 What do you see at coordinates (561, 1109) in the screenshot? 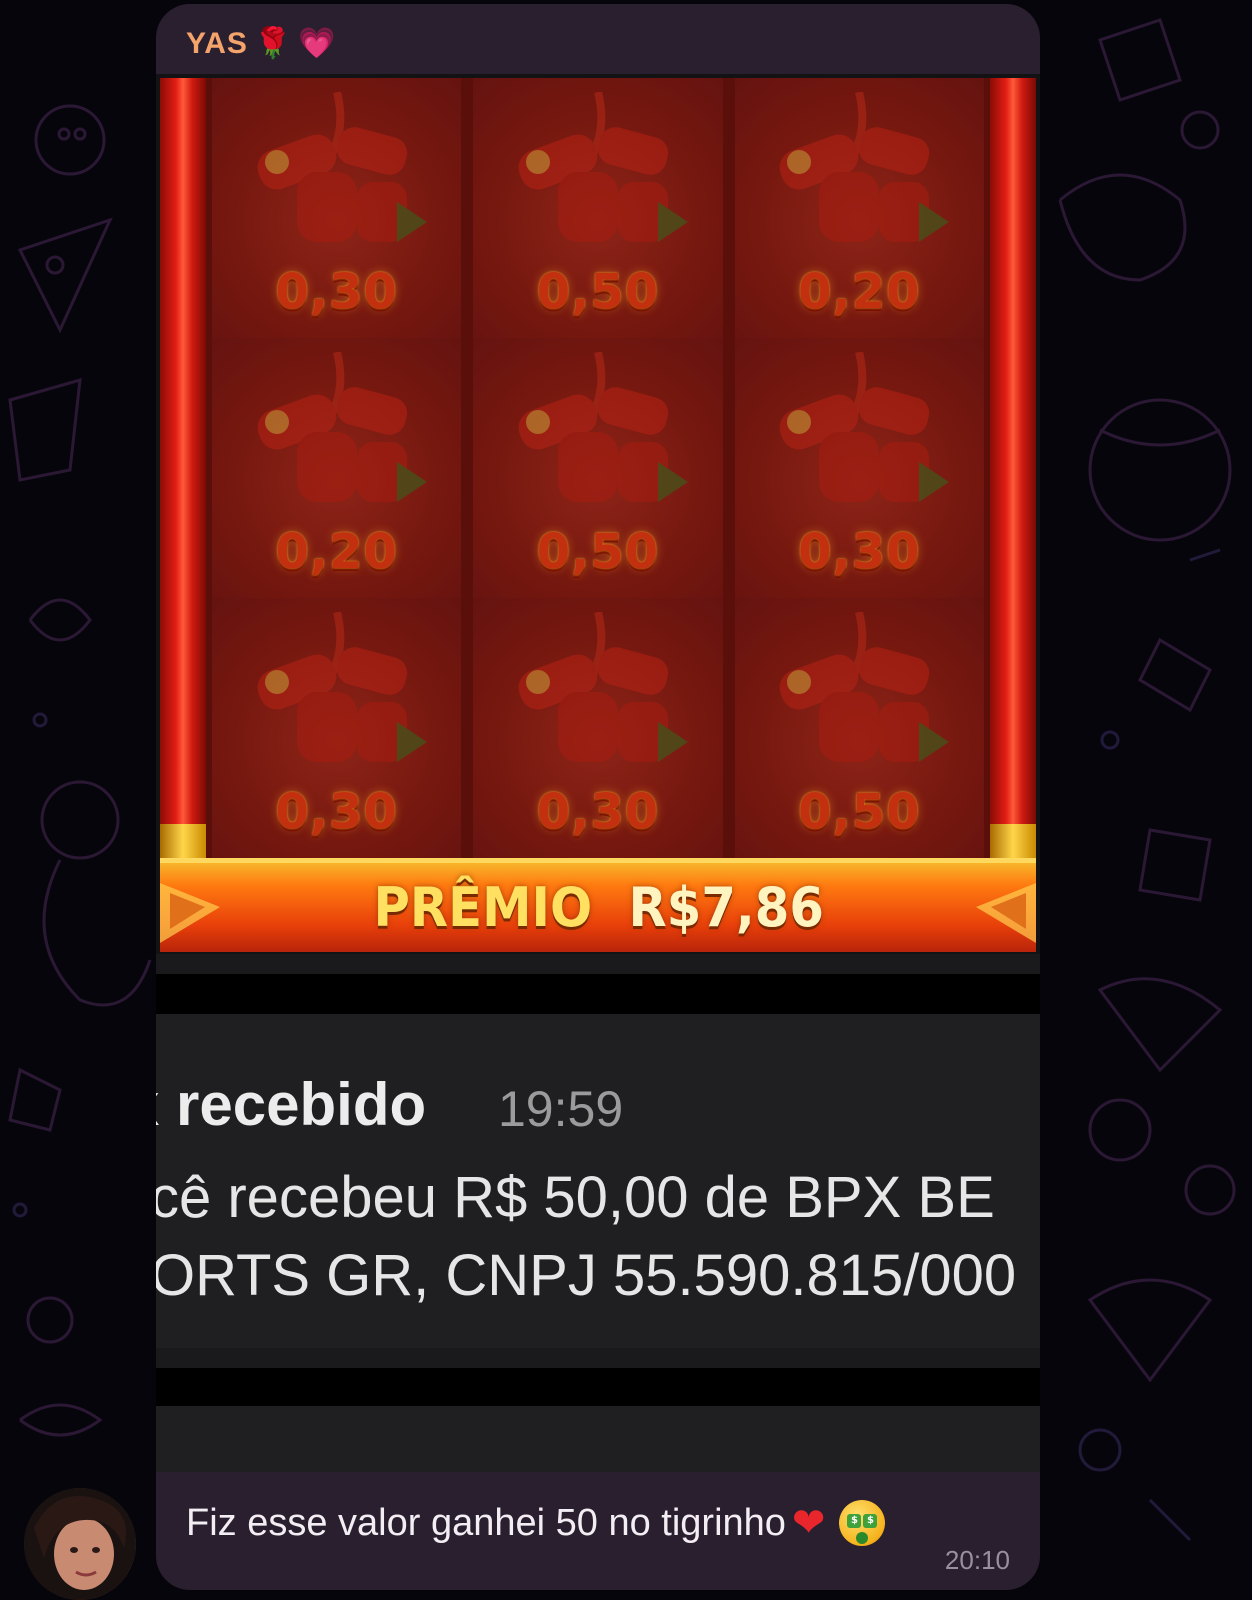
I see `notification-time: 19:59` at bounding box center [561, 1109].